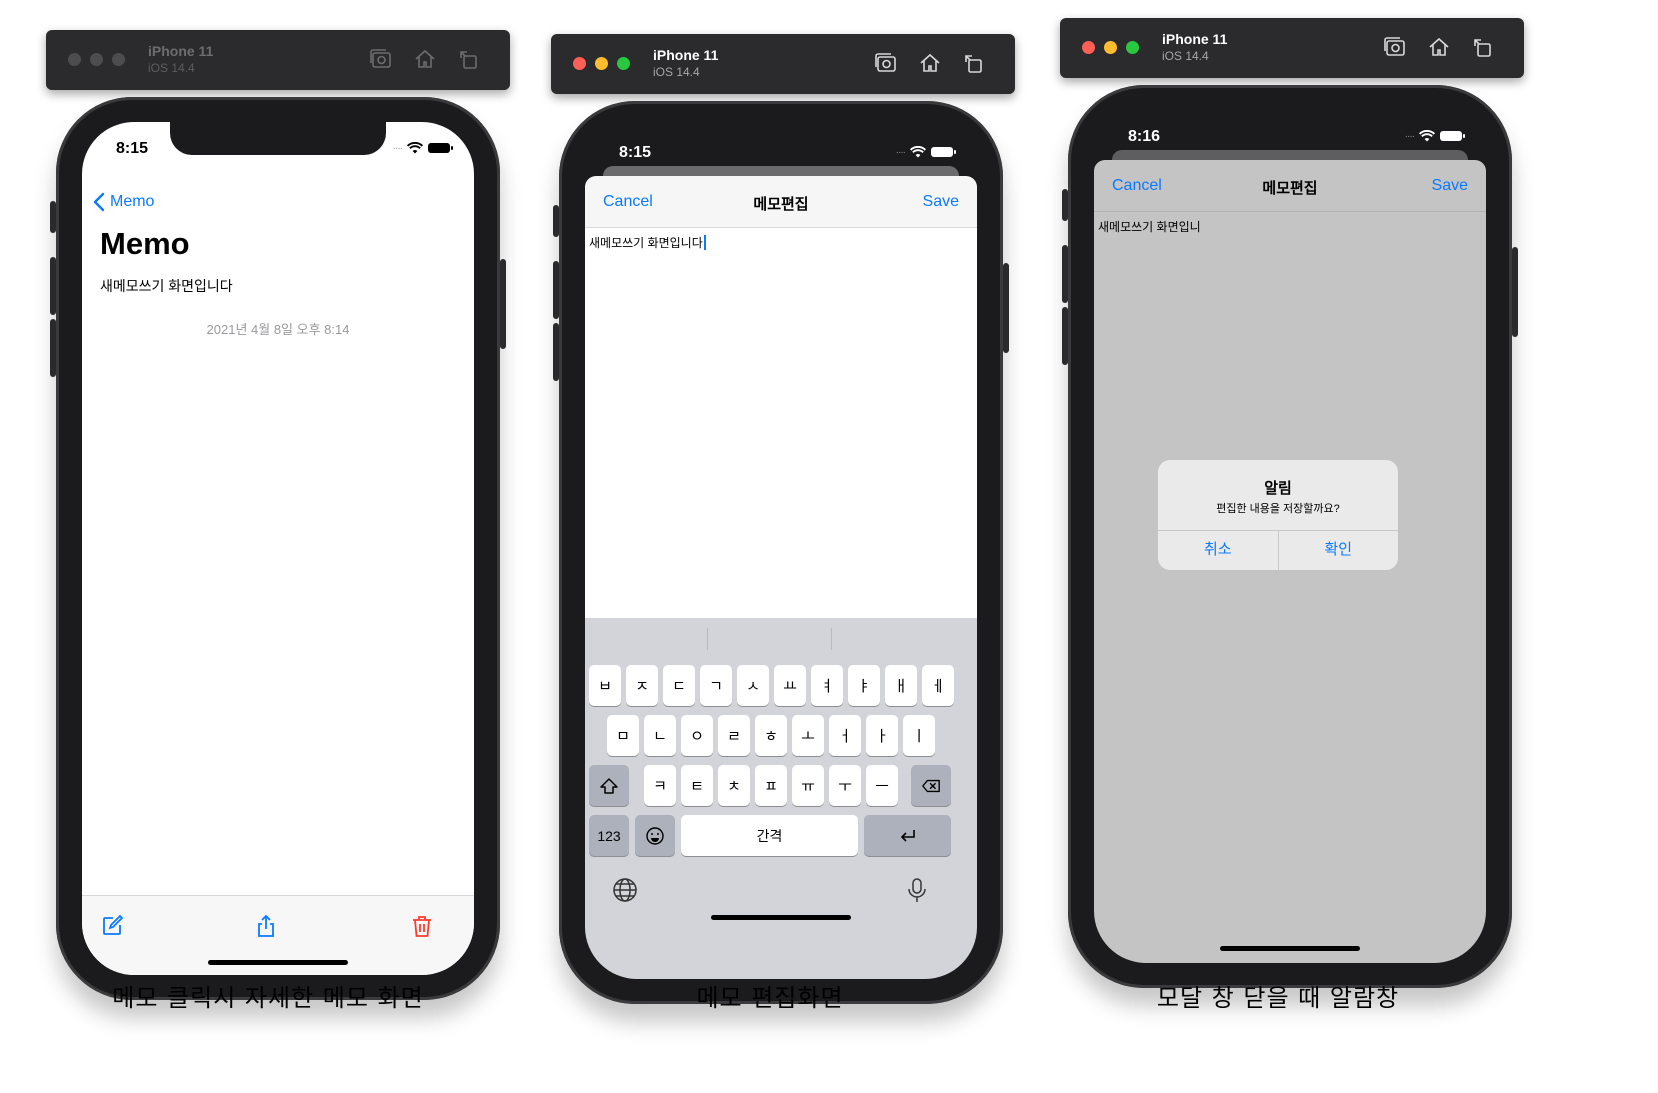 Image resolution: width=1658 pixels, height=1093 pixels. What do you see at coordinates (827, 685) in the screenshot?
I see `key: ㅕ` at bounding box center [827, 685].